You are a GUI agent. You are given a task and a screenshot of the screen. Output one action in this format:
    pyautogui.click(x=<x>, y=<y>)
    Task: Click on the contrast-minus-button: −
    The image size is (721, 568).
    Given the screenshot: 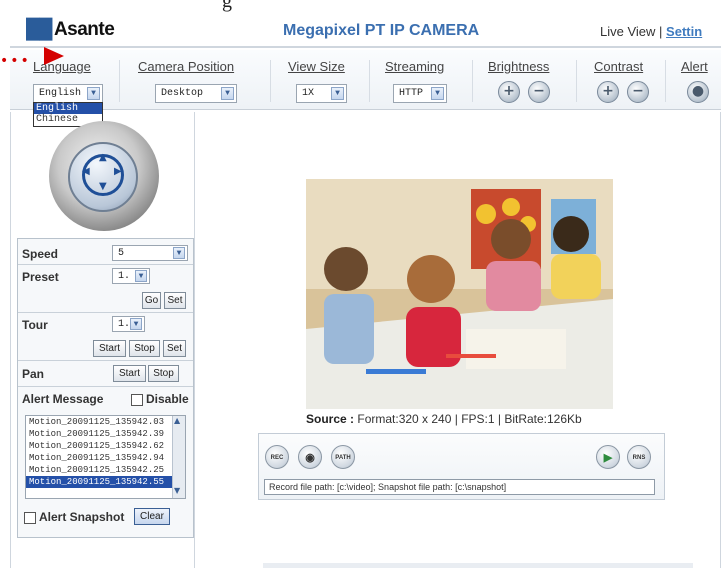 What is the action you would take?
    pyautogui.click(x=638, y=92)
    